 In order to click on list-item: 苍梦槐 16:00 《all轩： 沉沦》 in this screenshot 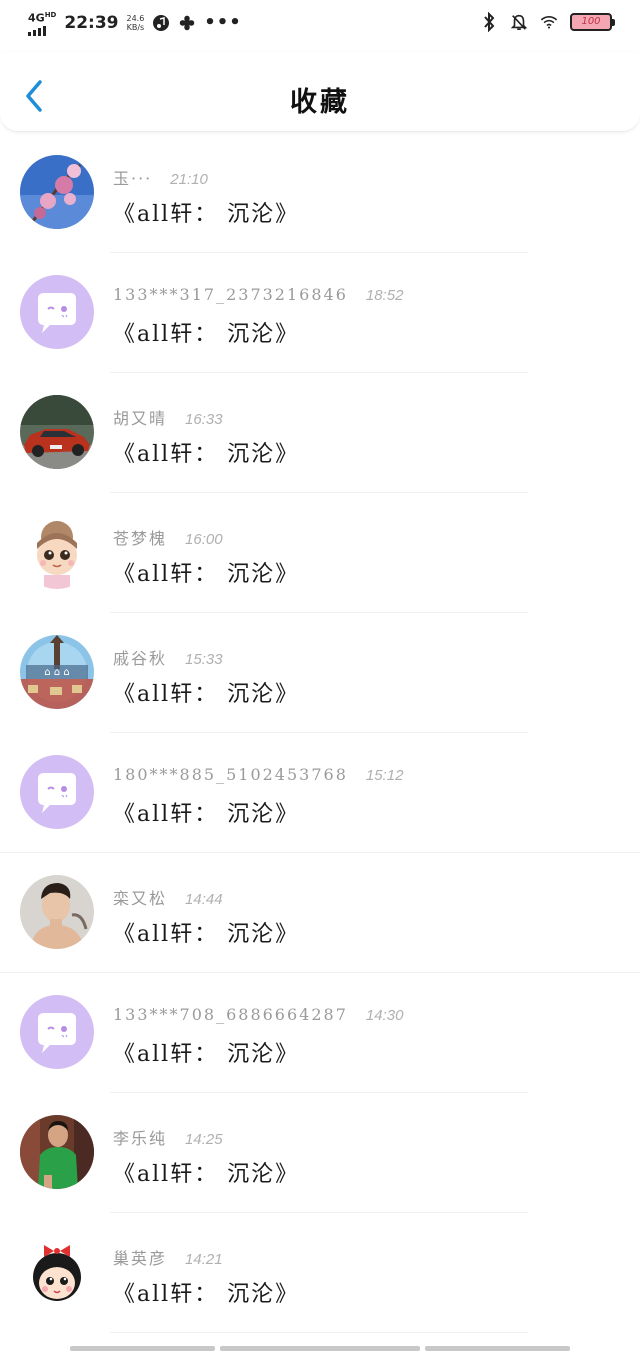, I will do `click(320, 553)`.